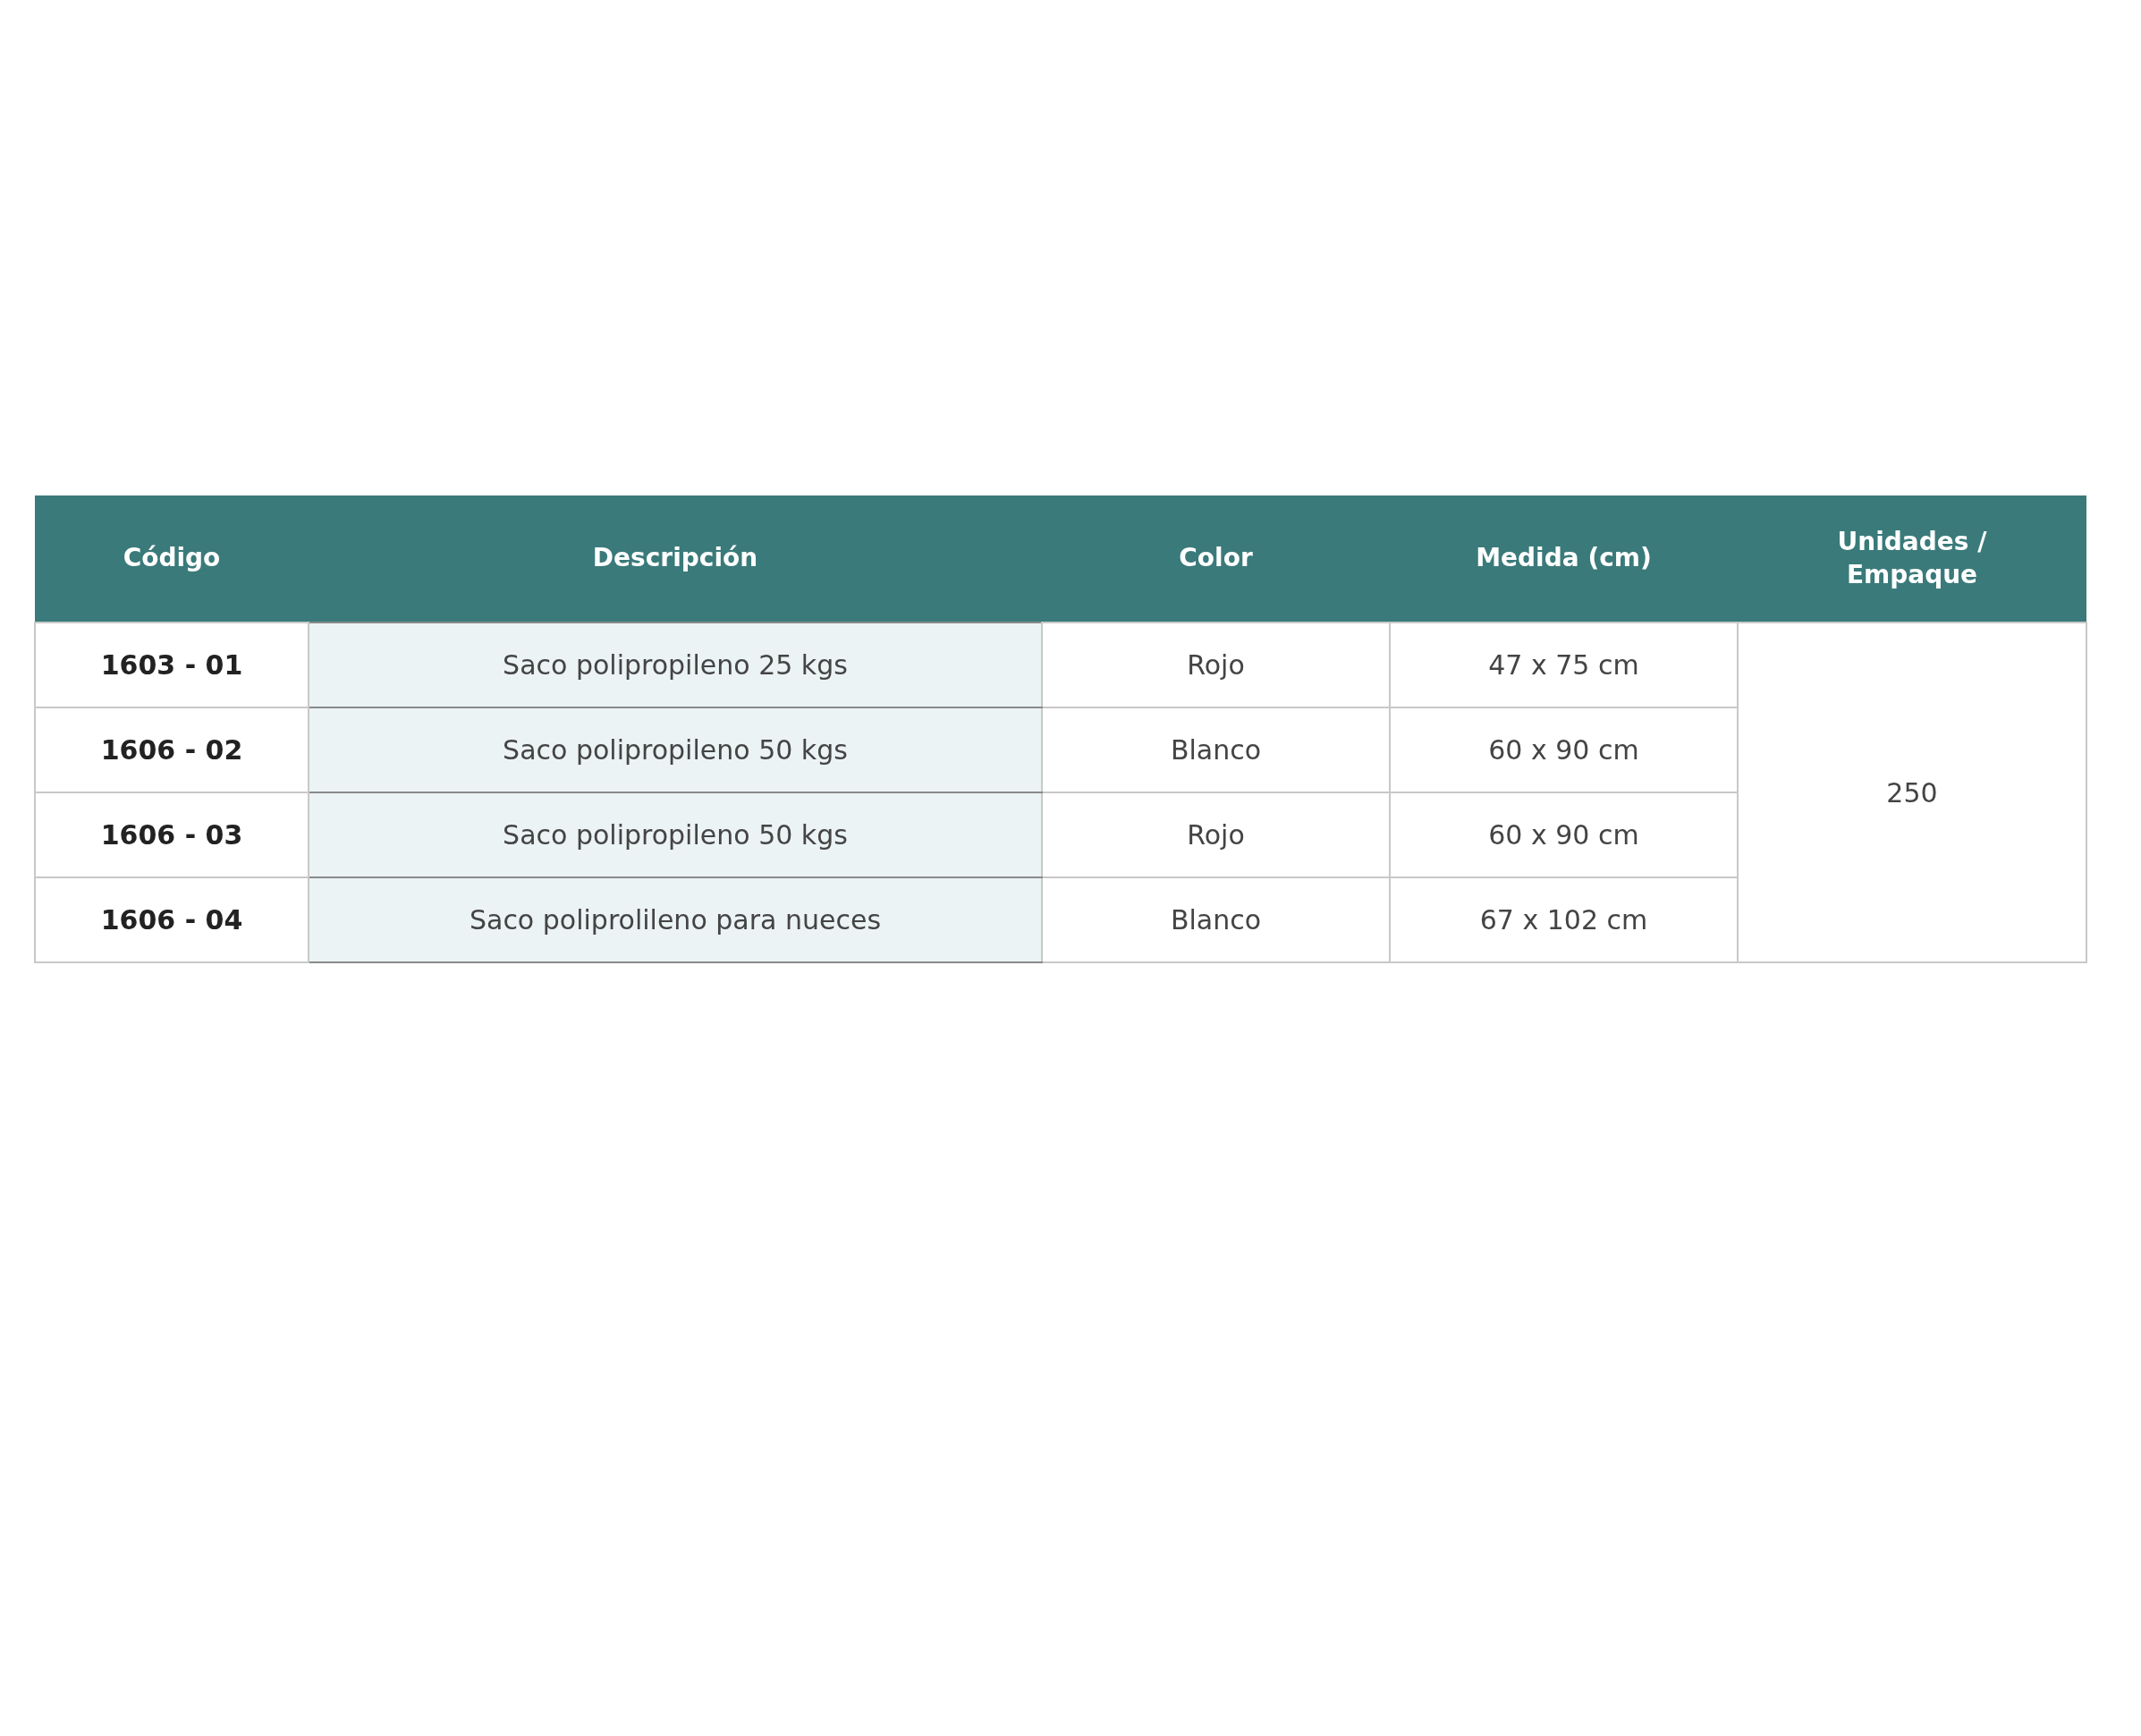 This screenshot has width=2141, height=1736. I want to click on column-header: Medida (cm), so click(1564, 558).